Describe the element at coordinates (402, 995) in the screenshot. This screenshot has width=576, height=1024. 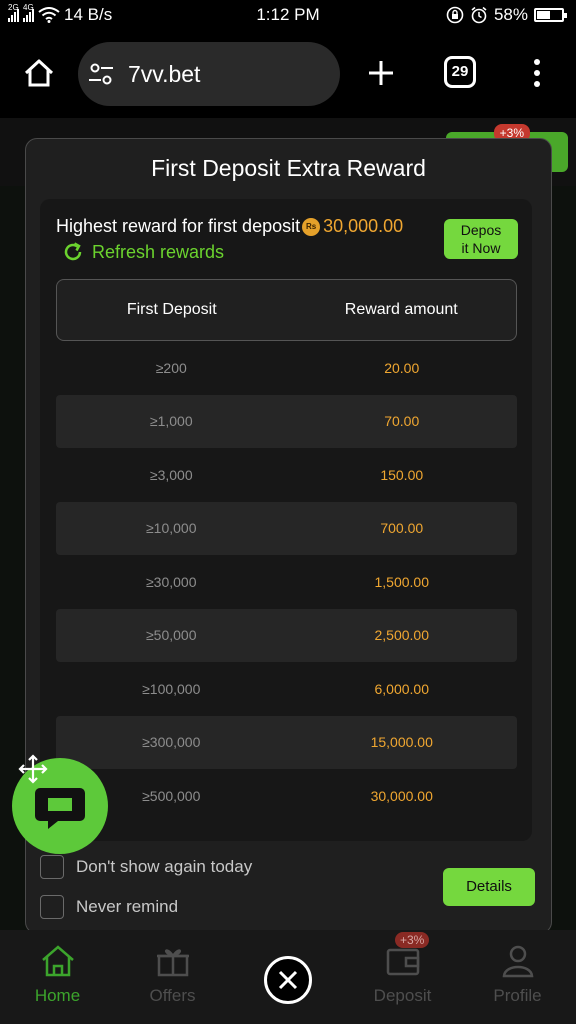
I see `nav-deposit-label: Deposit` at that location.